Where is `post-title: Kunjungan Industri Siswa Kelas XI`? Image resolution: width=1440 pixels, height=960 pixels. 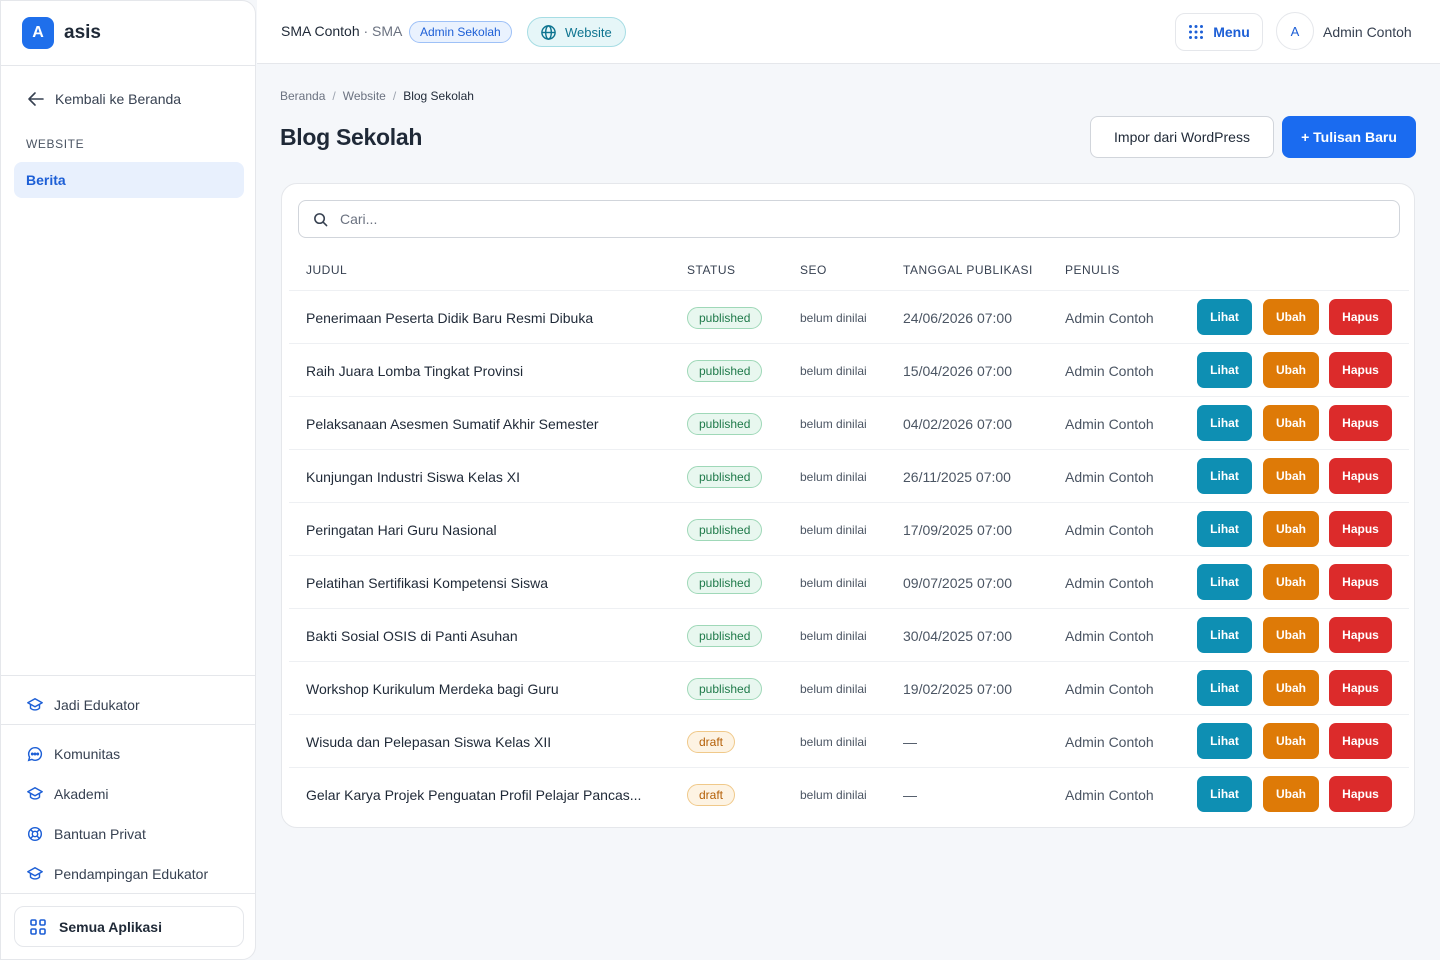
post-title: Kunjungan Industri Siswa Kelas XI is located at coordinates (413, 476).